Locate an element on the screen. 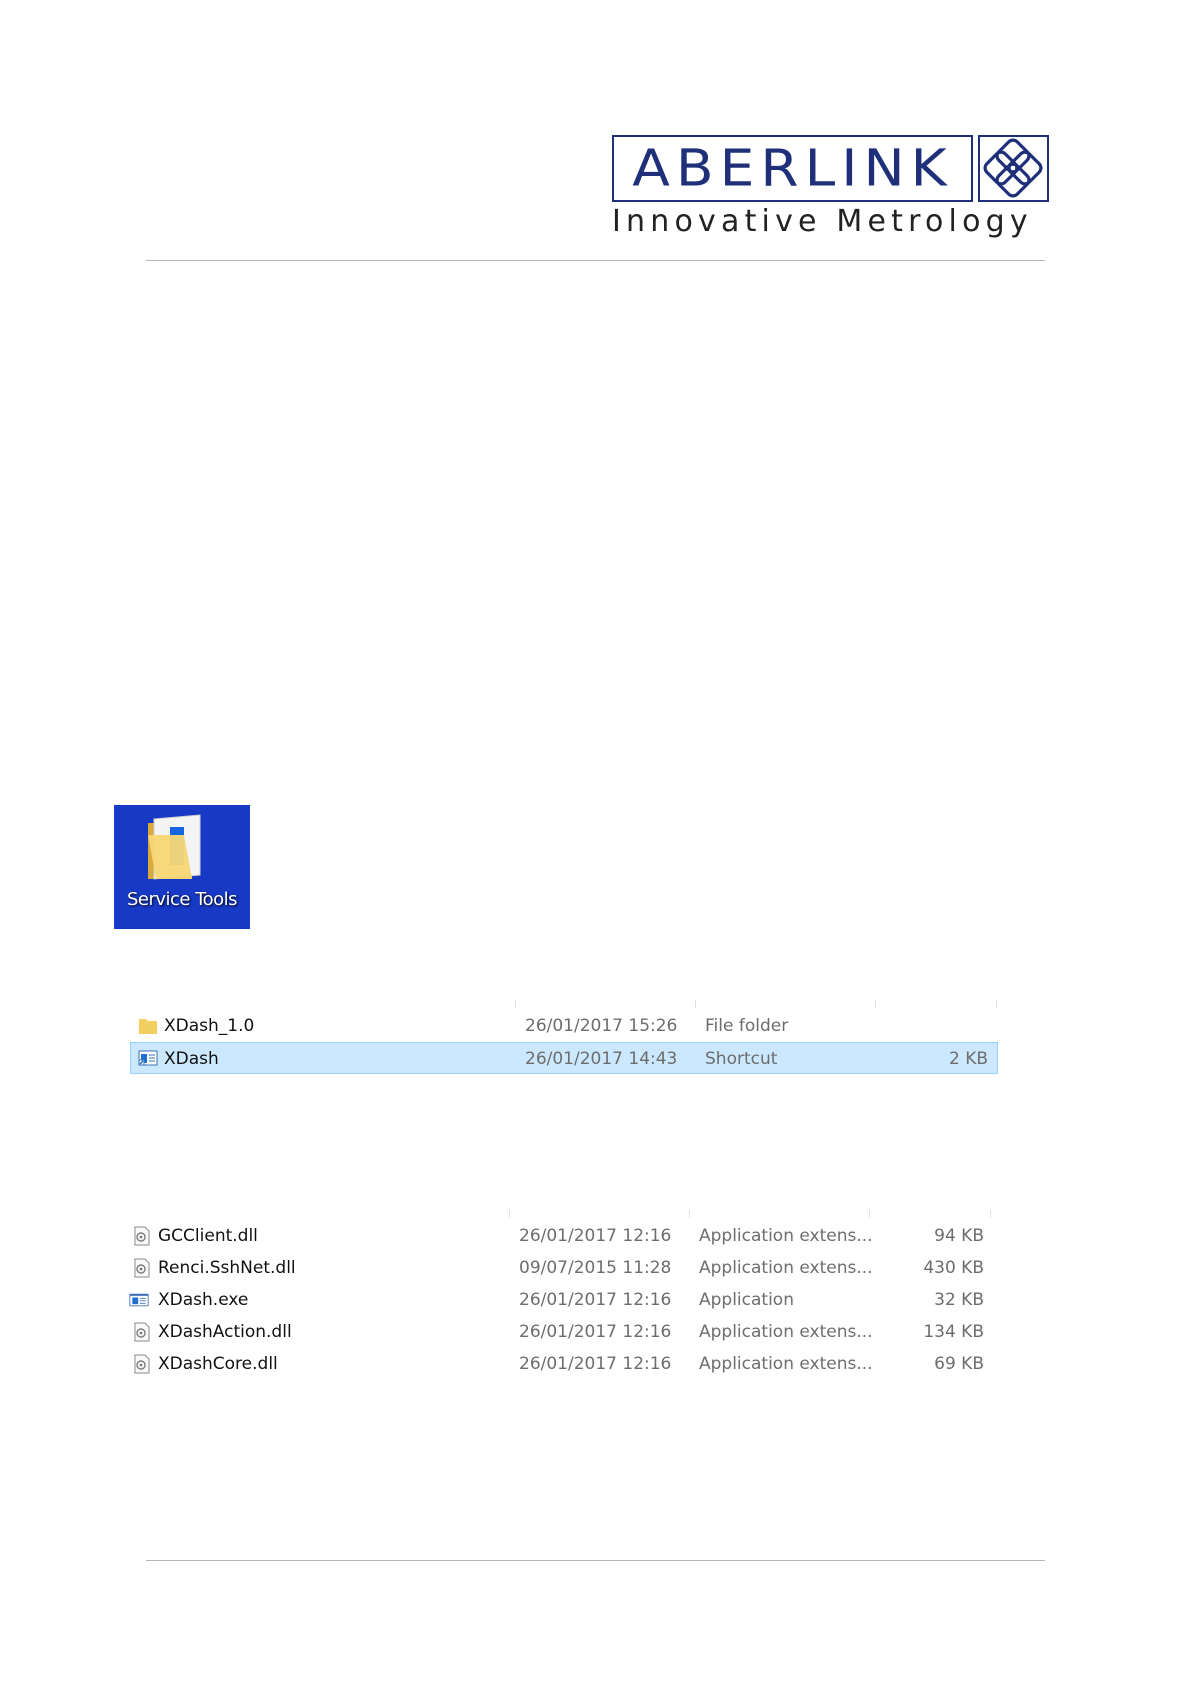  logo-wordmark-box: ABERLINK is located at coordinates (792, 168).